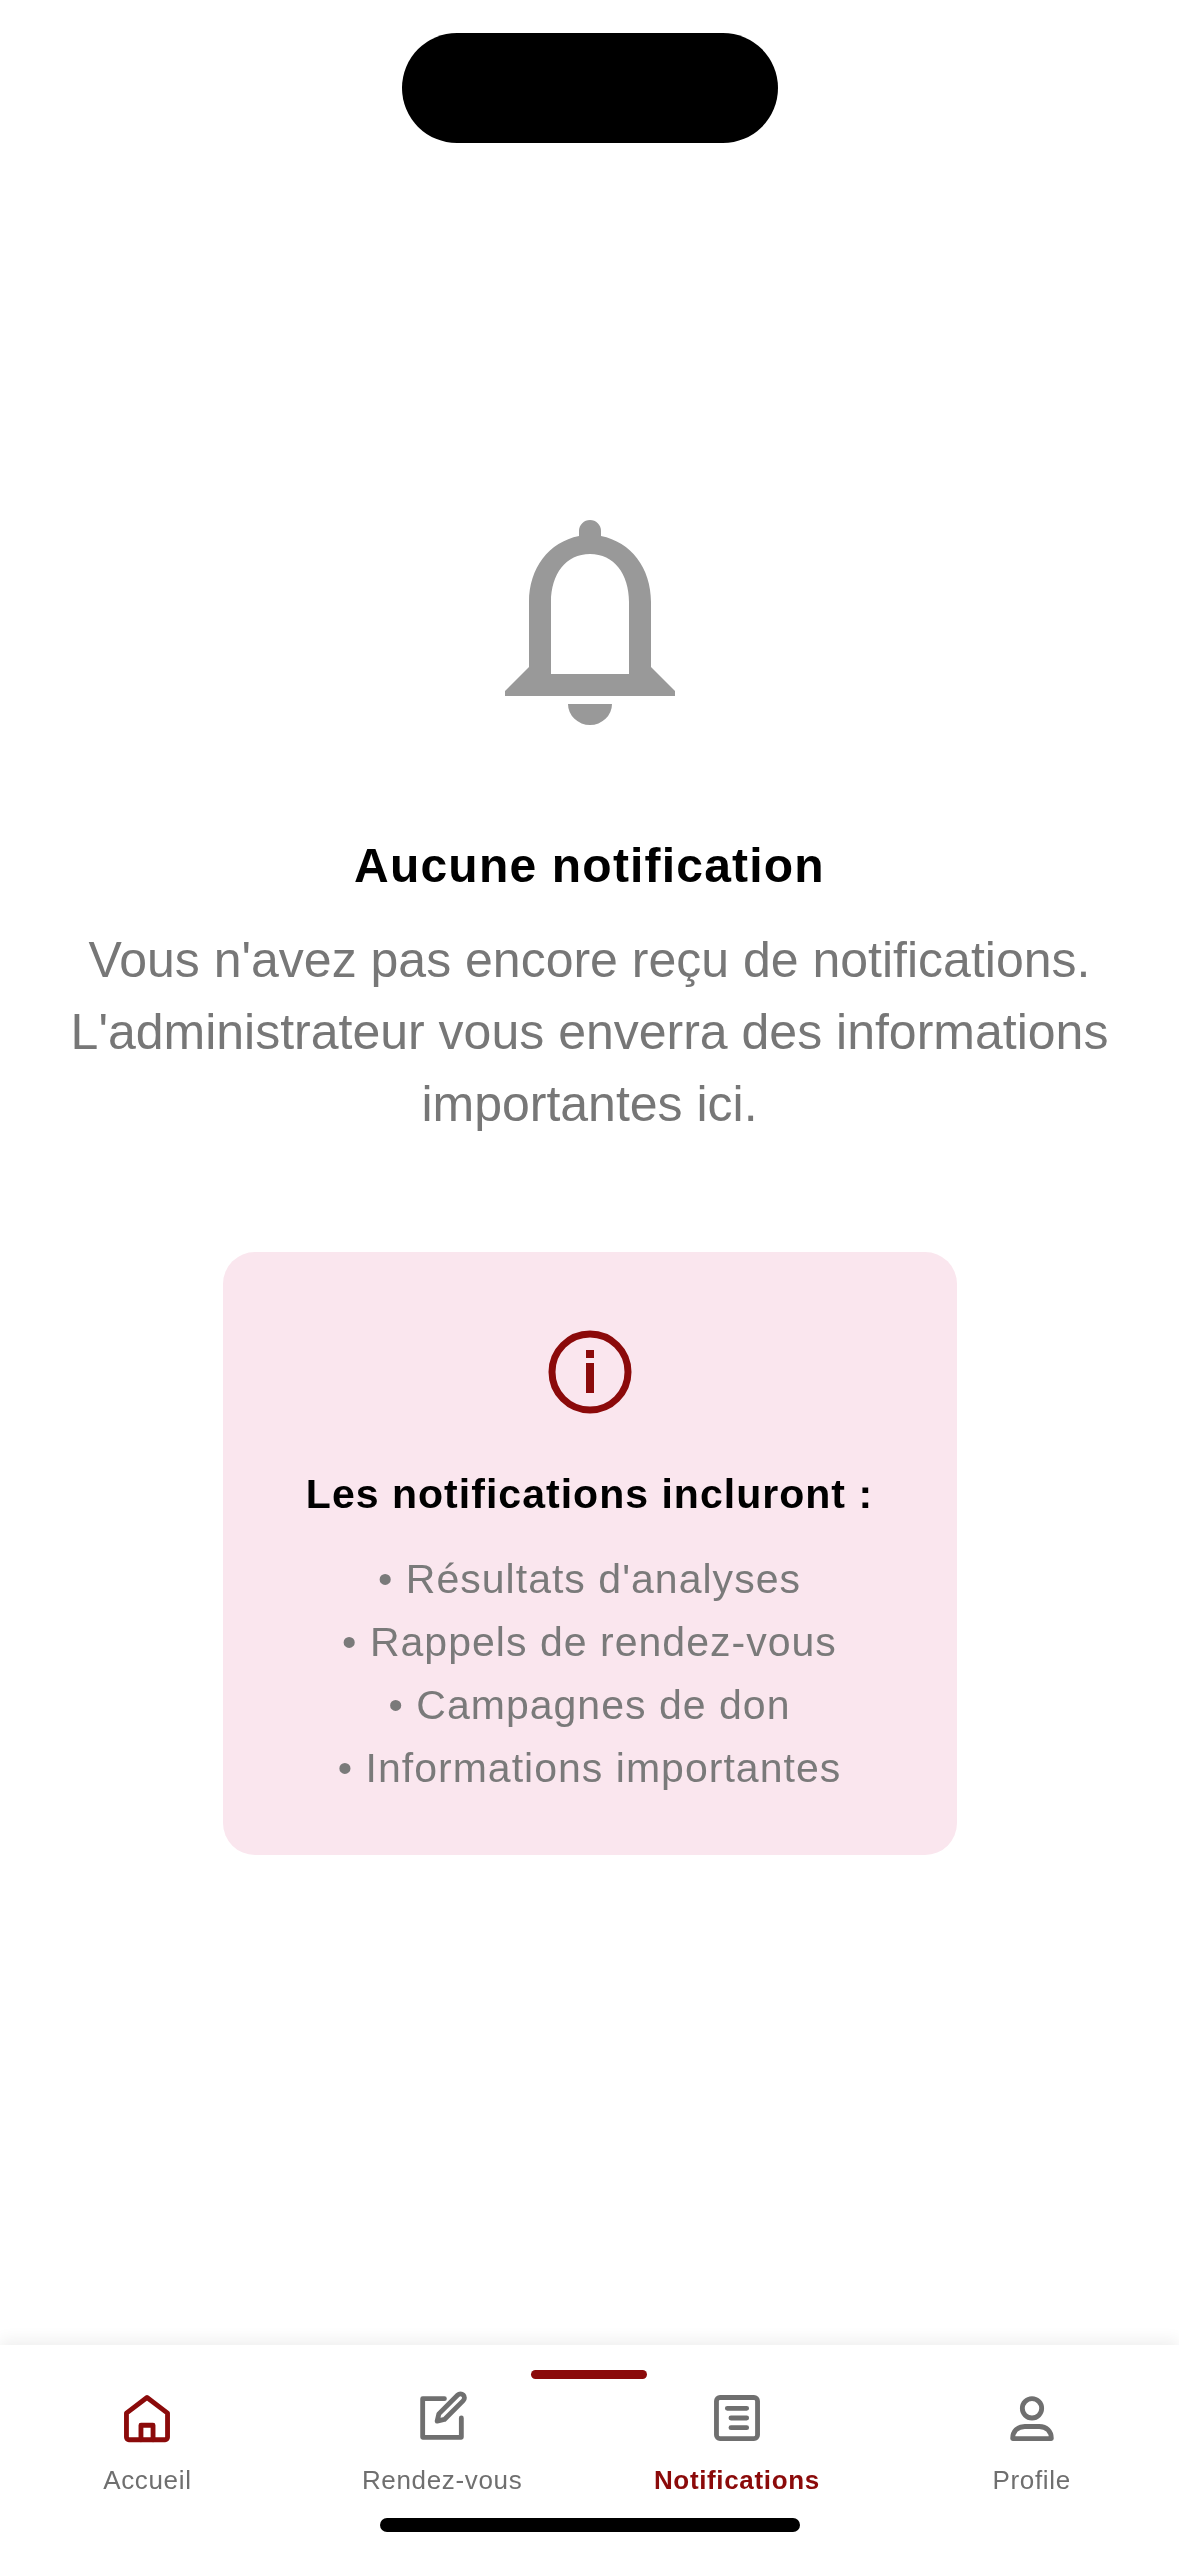 The image size is (1179, 2556). What do you see at coordinates (442, 2444) in the screenshot?
I see `tab-item: Rendez-vous` at bounding box center [442, 2444].